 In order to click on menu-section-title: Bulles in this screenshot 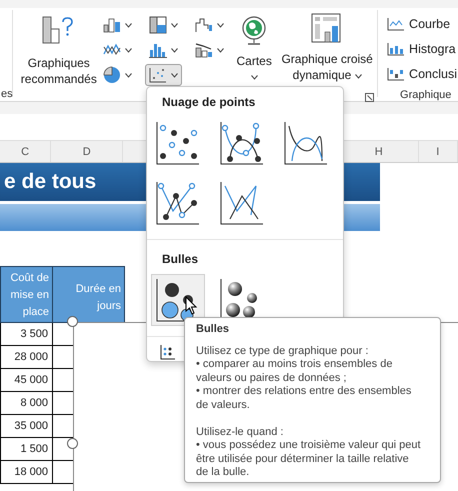, I will do `click(180, 259)`.